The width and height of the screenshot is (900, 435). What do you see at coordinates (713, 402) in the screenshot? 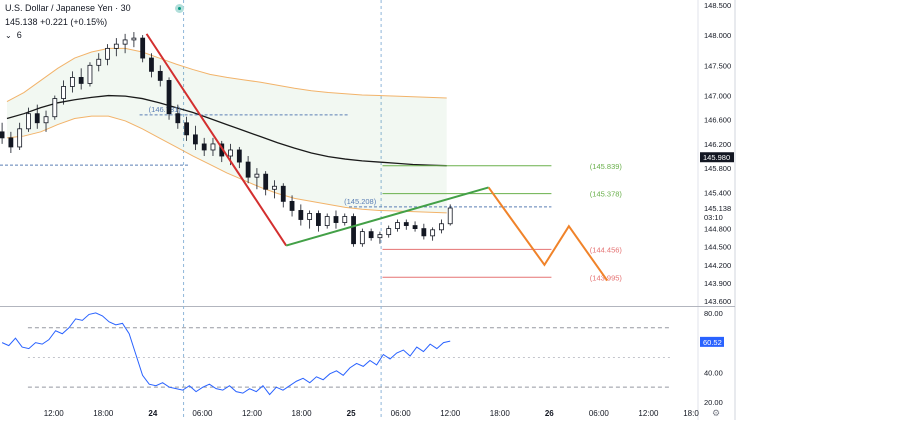
I see `rsi-tick-label: 20.00` at bounding box center [713, 402].